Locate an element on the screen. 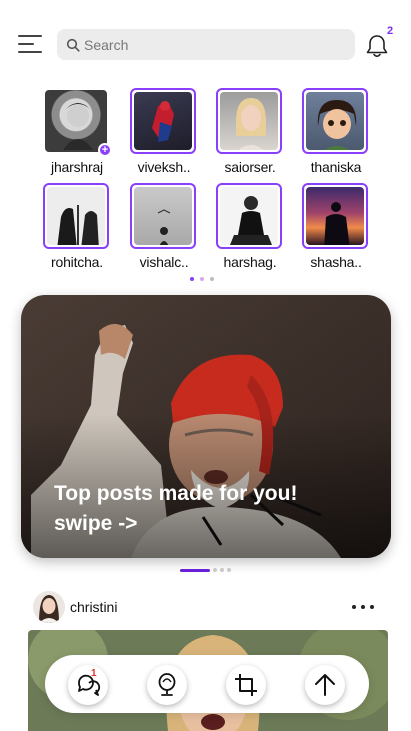 This screenshot has width=411, height=731. story-item: thaniska is located at coordinates (336, 131).